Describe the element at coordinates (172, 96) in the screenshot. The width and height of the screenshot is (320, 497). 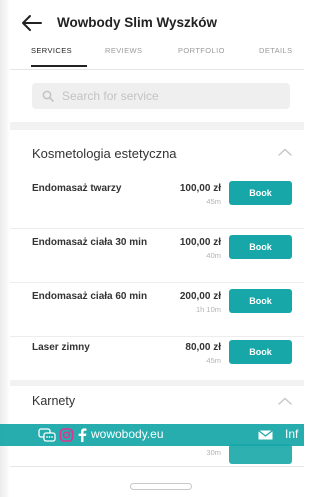
I see `search-input` at that location.